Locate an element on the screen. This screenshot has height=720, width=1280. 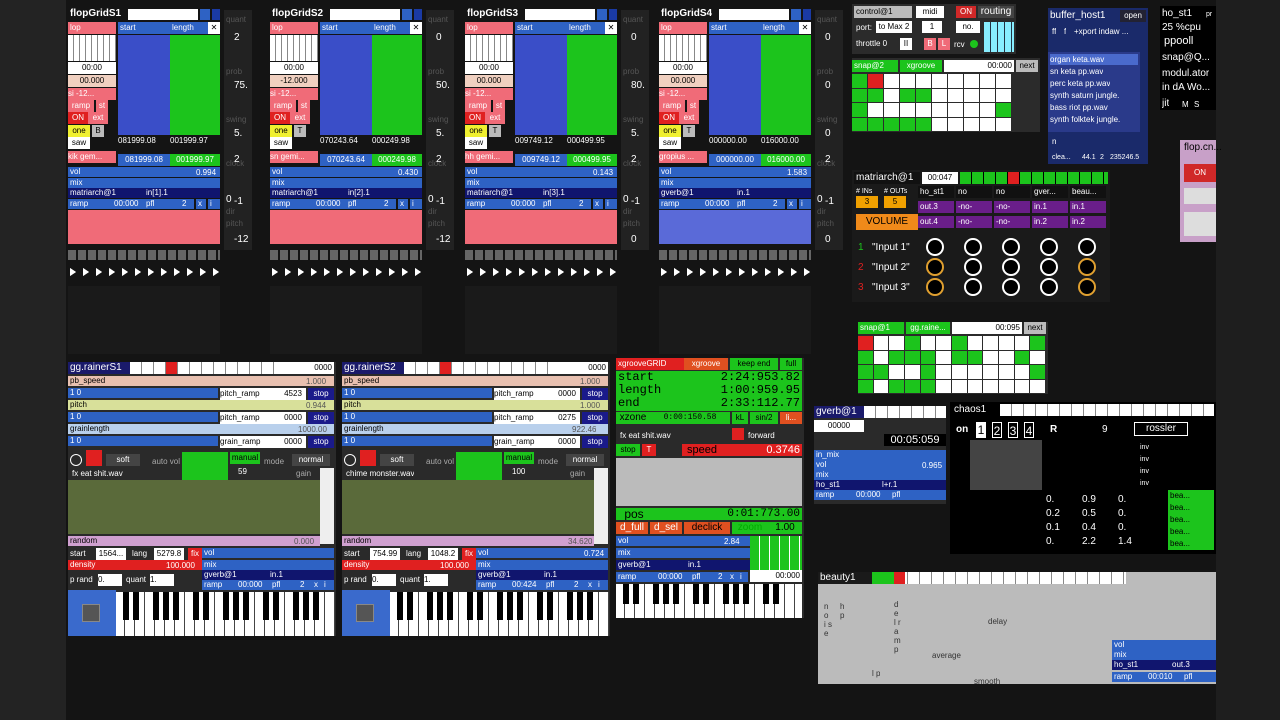
buffer-file-item: synth folktek jungle. is located at coordinates (1085, 119).